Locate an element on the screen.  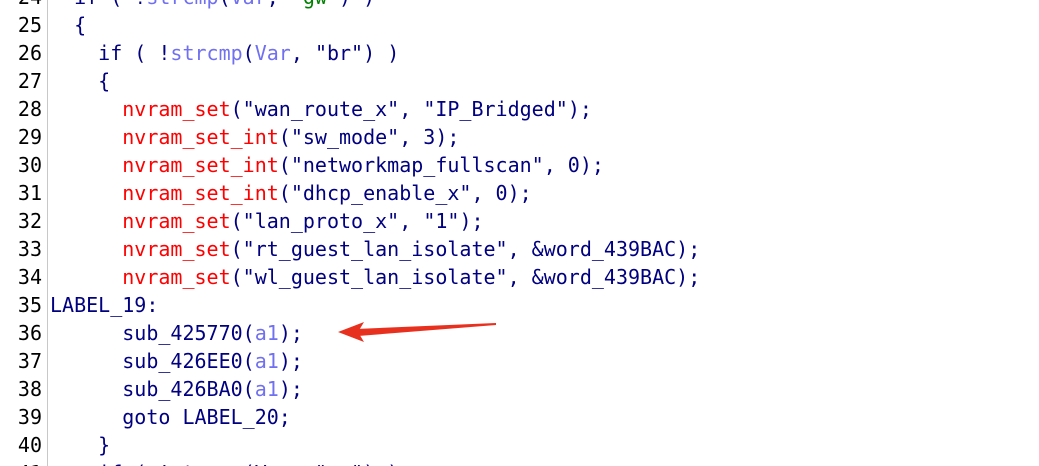
code-token: , 3); is located at coordinates (429, 137).